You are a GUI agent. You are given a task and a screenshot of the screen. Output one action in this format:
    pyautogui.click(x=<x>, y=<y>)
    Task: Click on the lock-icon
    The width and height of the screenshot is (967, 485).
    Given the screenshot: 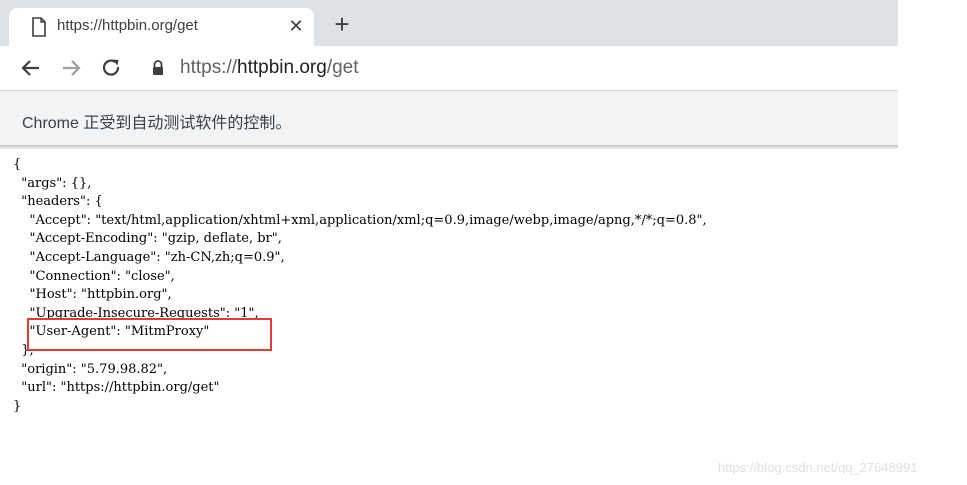 What is the action you would take?
    pyautogui.click(x=158, y=68)
    